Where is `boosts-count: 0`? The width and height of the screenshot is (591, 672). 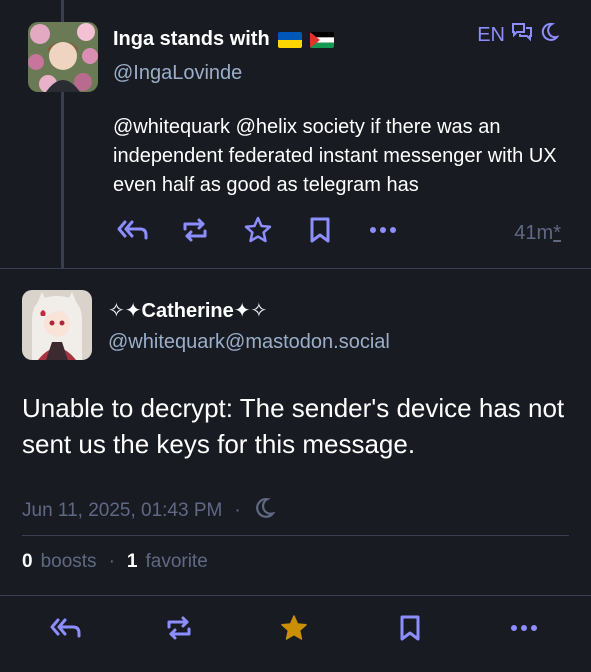
boosts-count: 0 is located at coordinates (27, 561).